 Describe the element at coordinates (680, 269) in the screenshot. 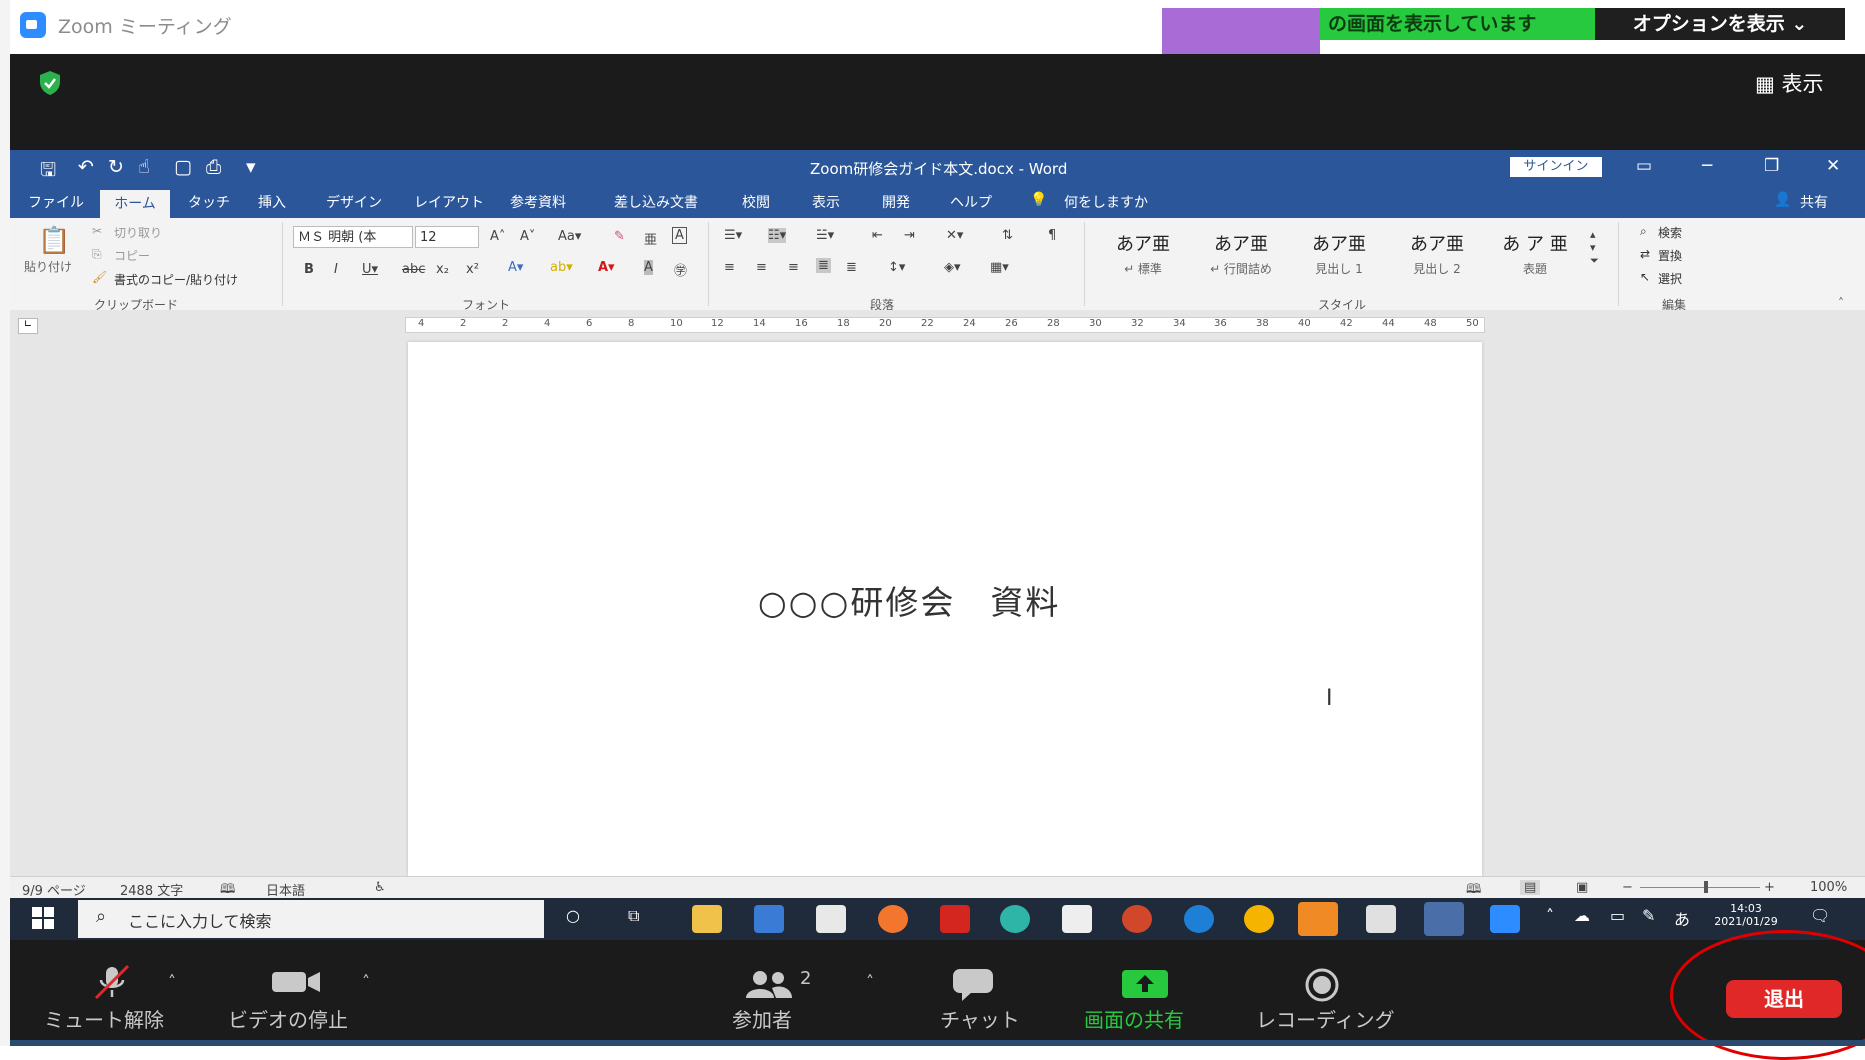

I see `enclose-characters-icon: ㊫` at that location.